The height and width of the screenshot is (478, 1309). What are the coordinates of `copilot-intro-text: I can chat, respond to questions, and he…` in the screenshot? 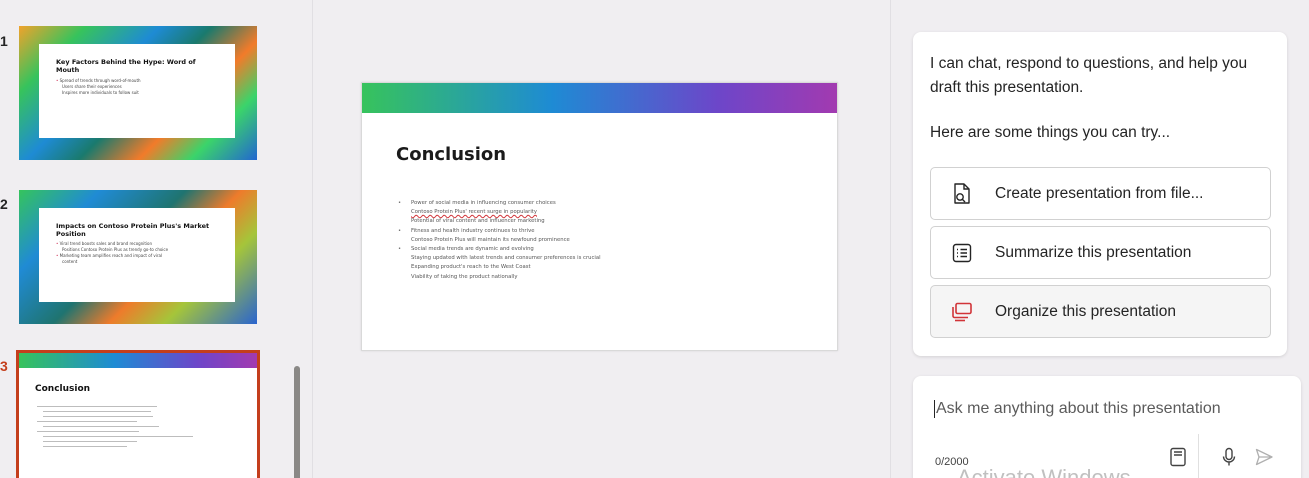 It's located at (1089, 75).